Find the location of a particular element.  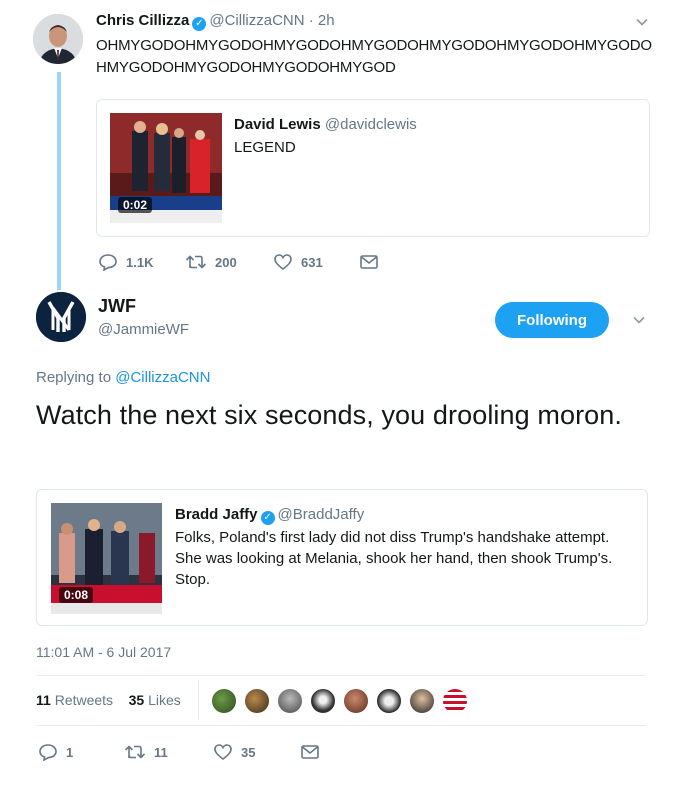

tweet-time: · 2h is located at coordinates (322, 20).